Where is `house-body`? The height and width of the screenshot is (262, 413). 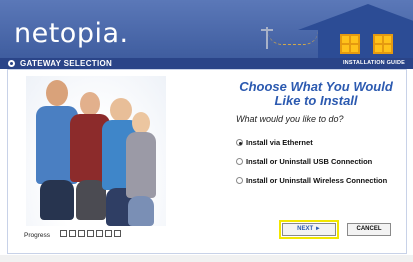 house-body is located at coordinates (365, 43).